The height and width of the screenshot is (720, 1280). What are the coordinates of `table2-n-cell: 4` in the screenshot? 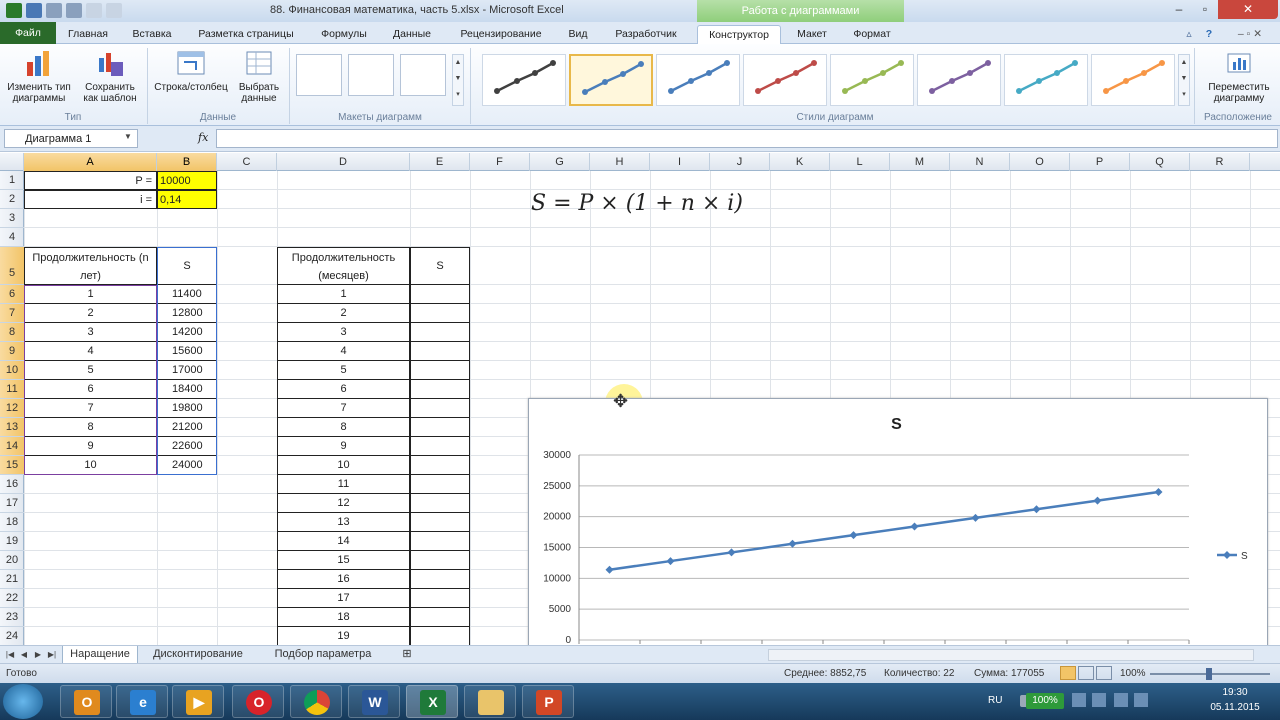 It's located at (343, 351).